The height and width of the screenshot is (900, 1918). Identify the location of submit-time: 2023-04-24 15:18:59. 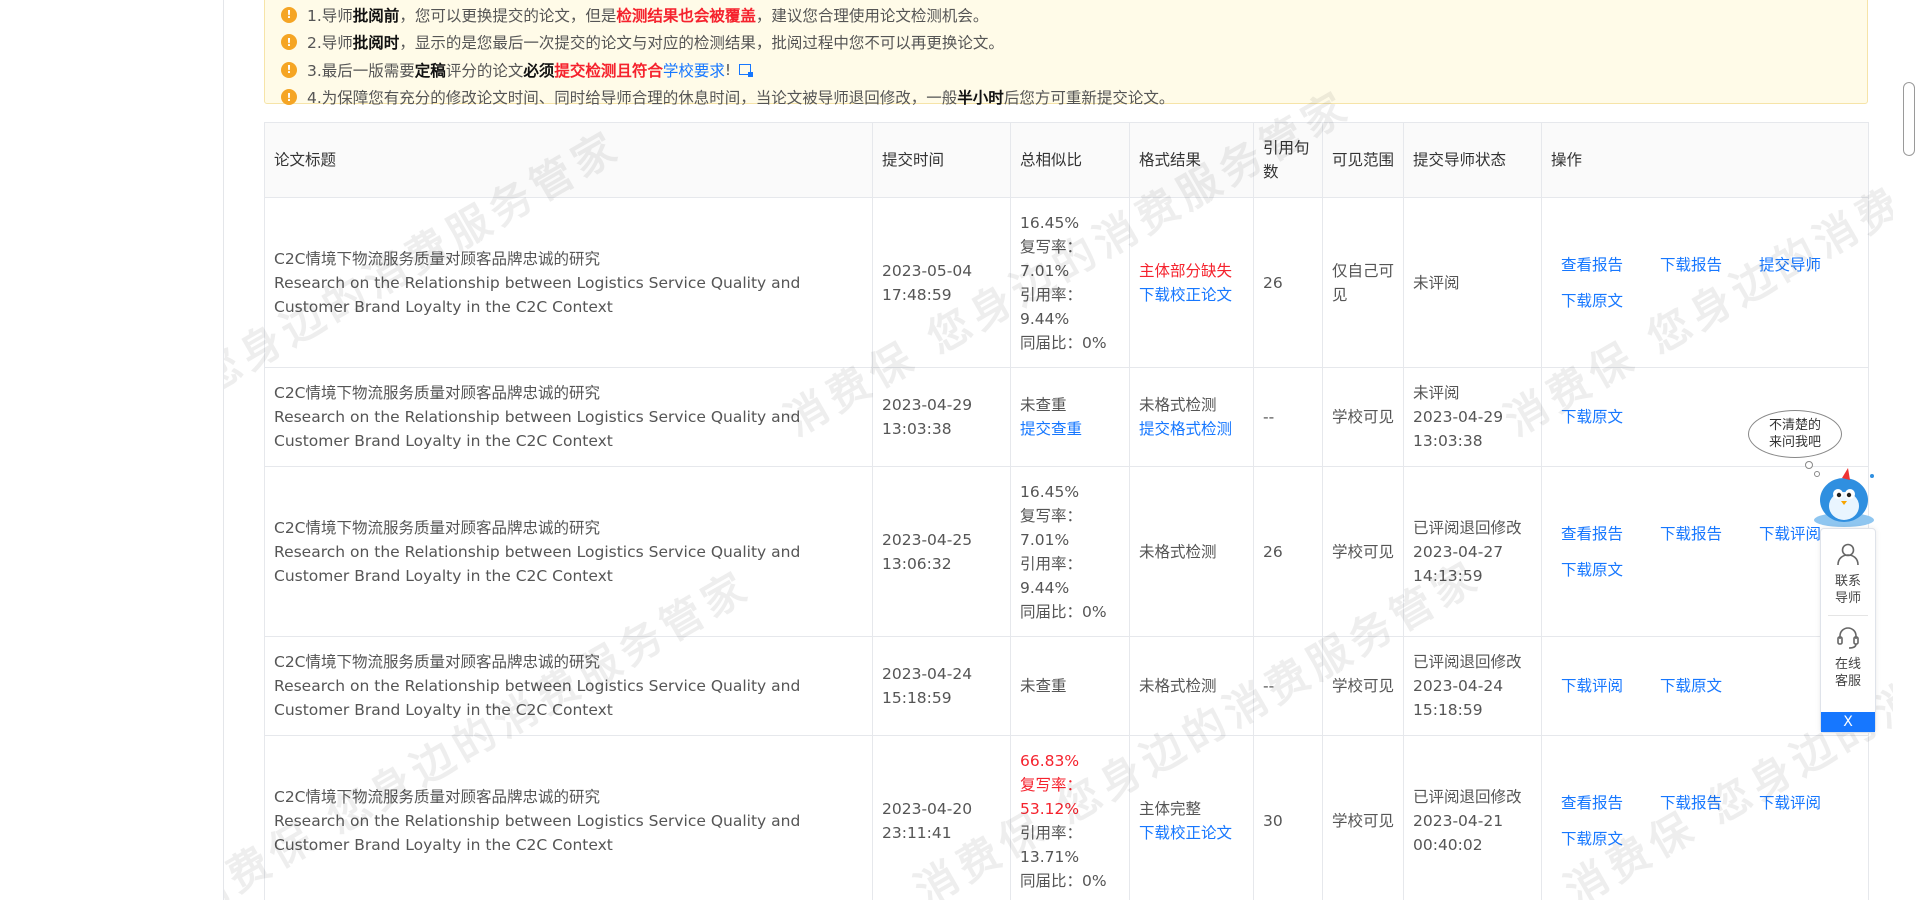
(941, 686).